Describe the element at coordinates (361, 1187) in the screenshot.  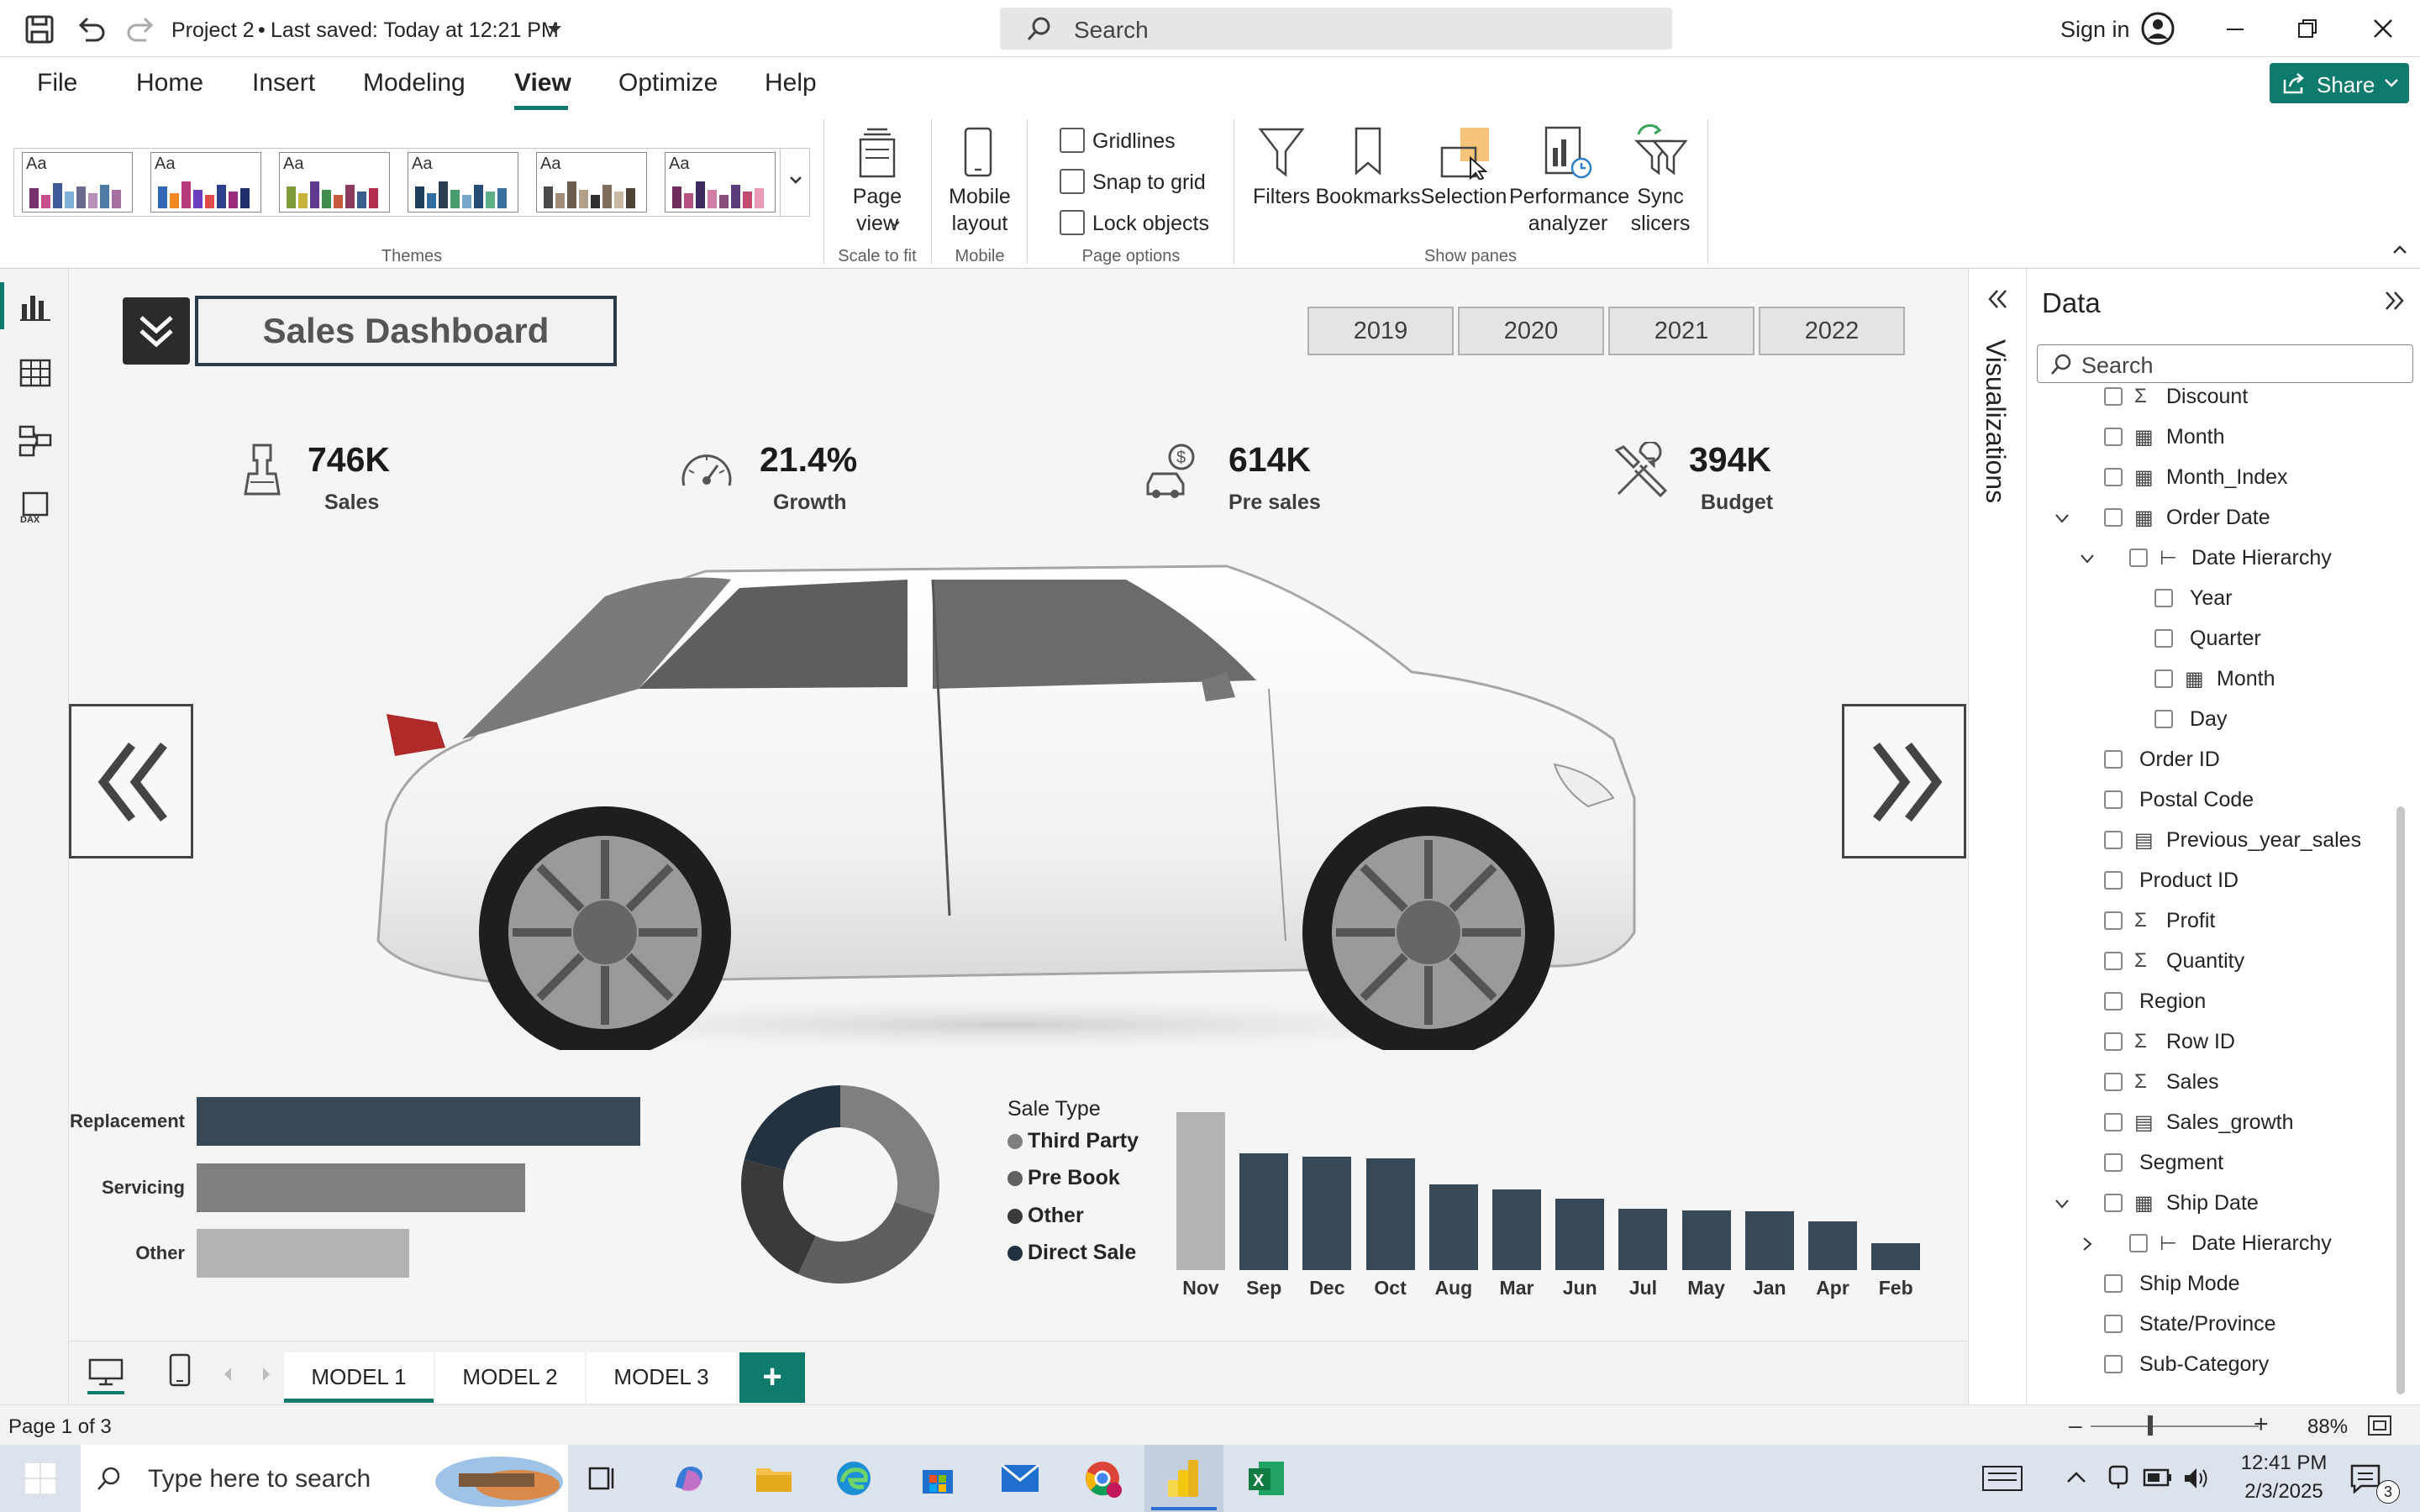
I see `hbar-servicing` at that location.